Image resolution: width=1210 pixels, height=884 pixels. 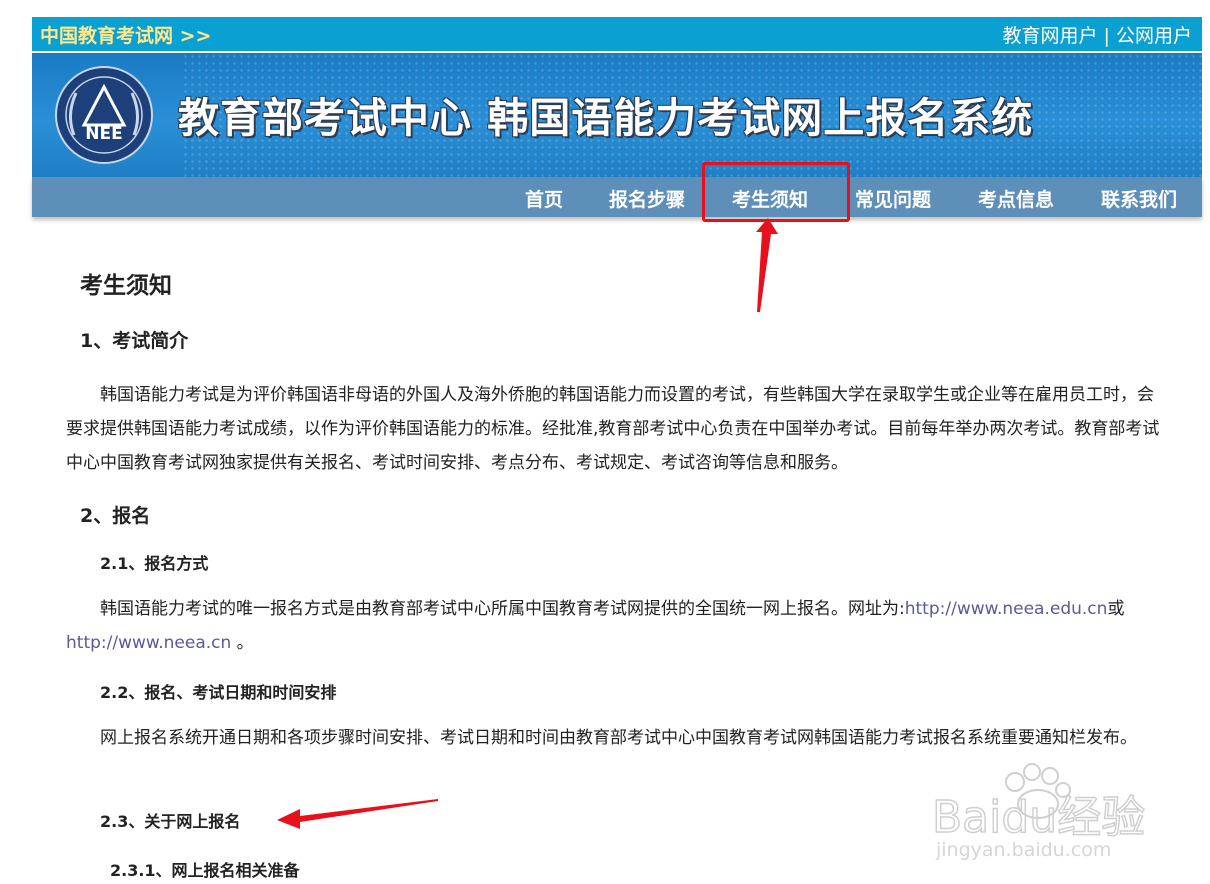 I want to click on annotation-arrow-up, so click(x=767, y=265).